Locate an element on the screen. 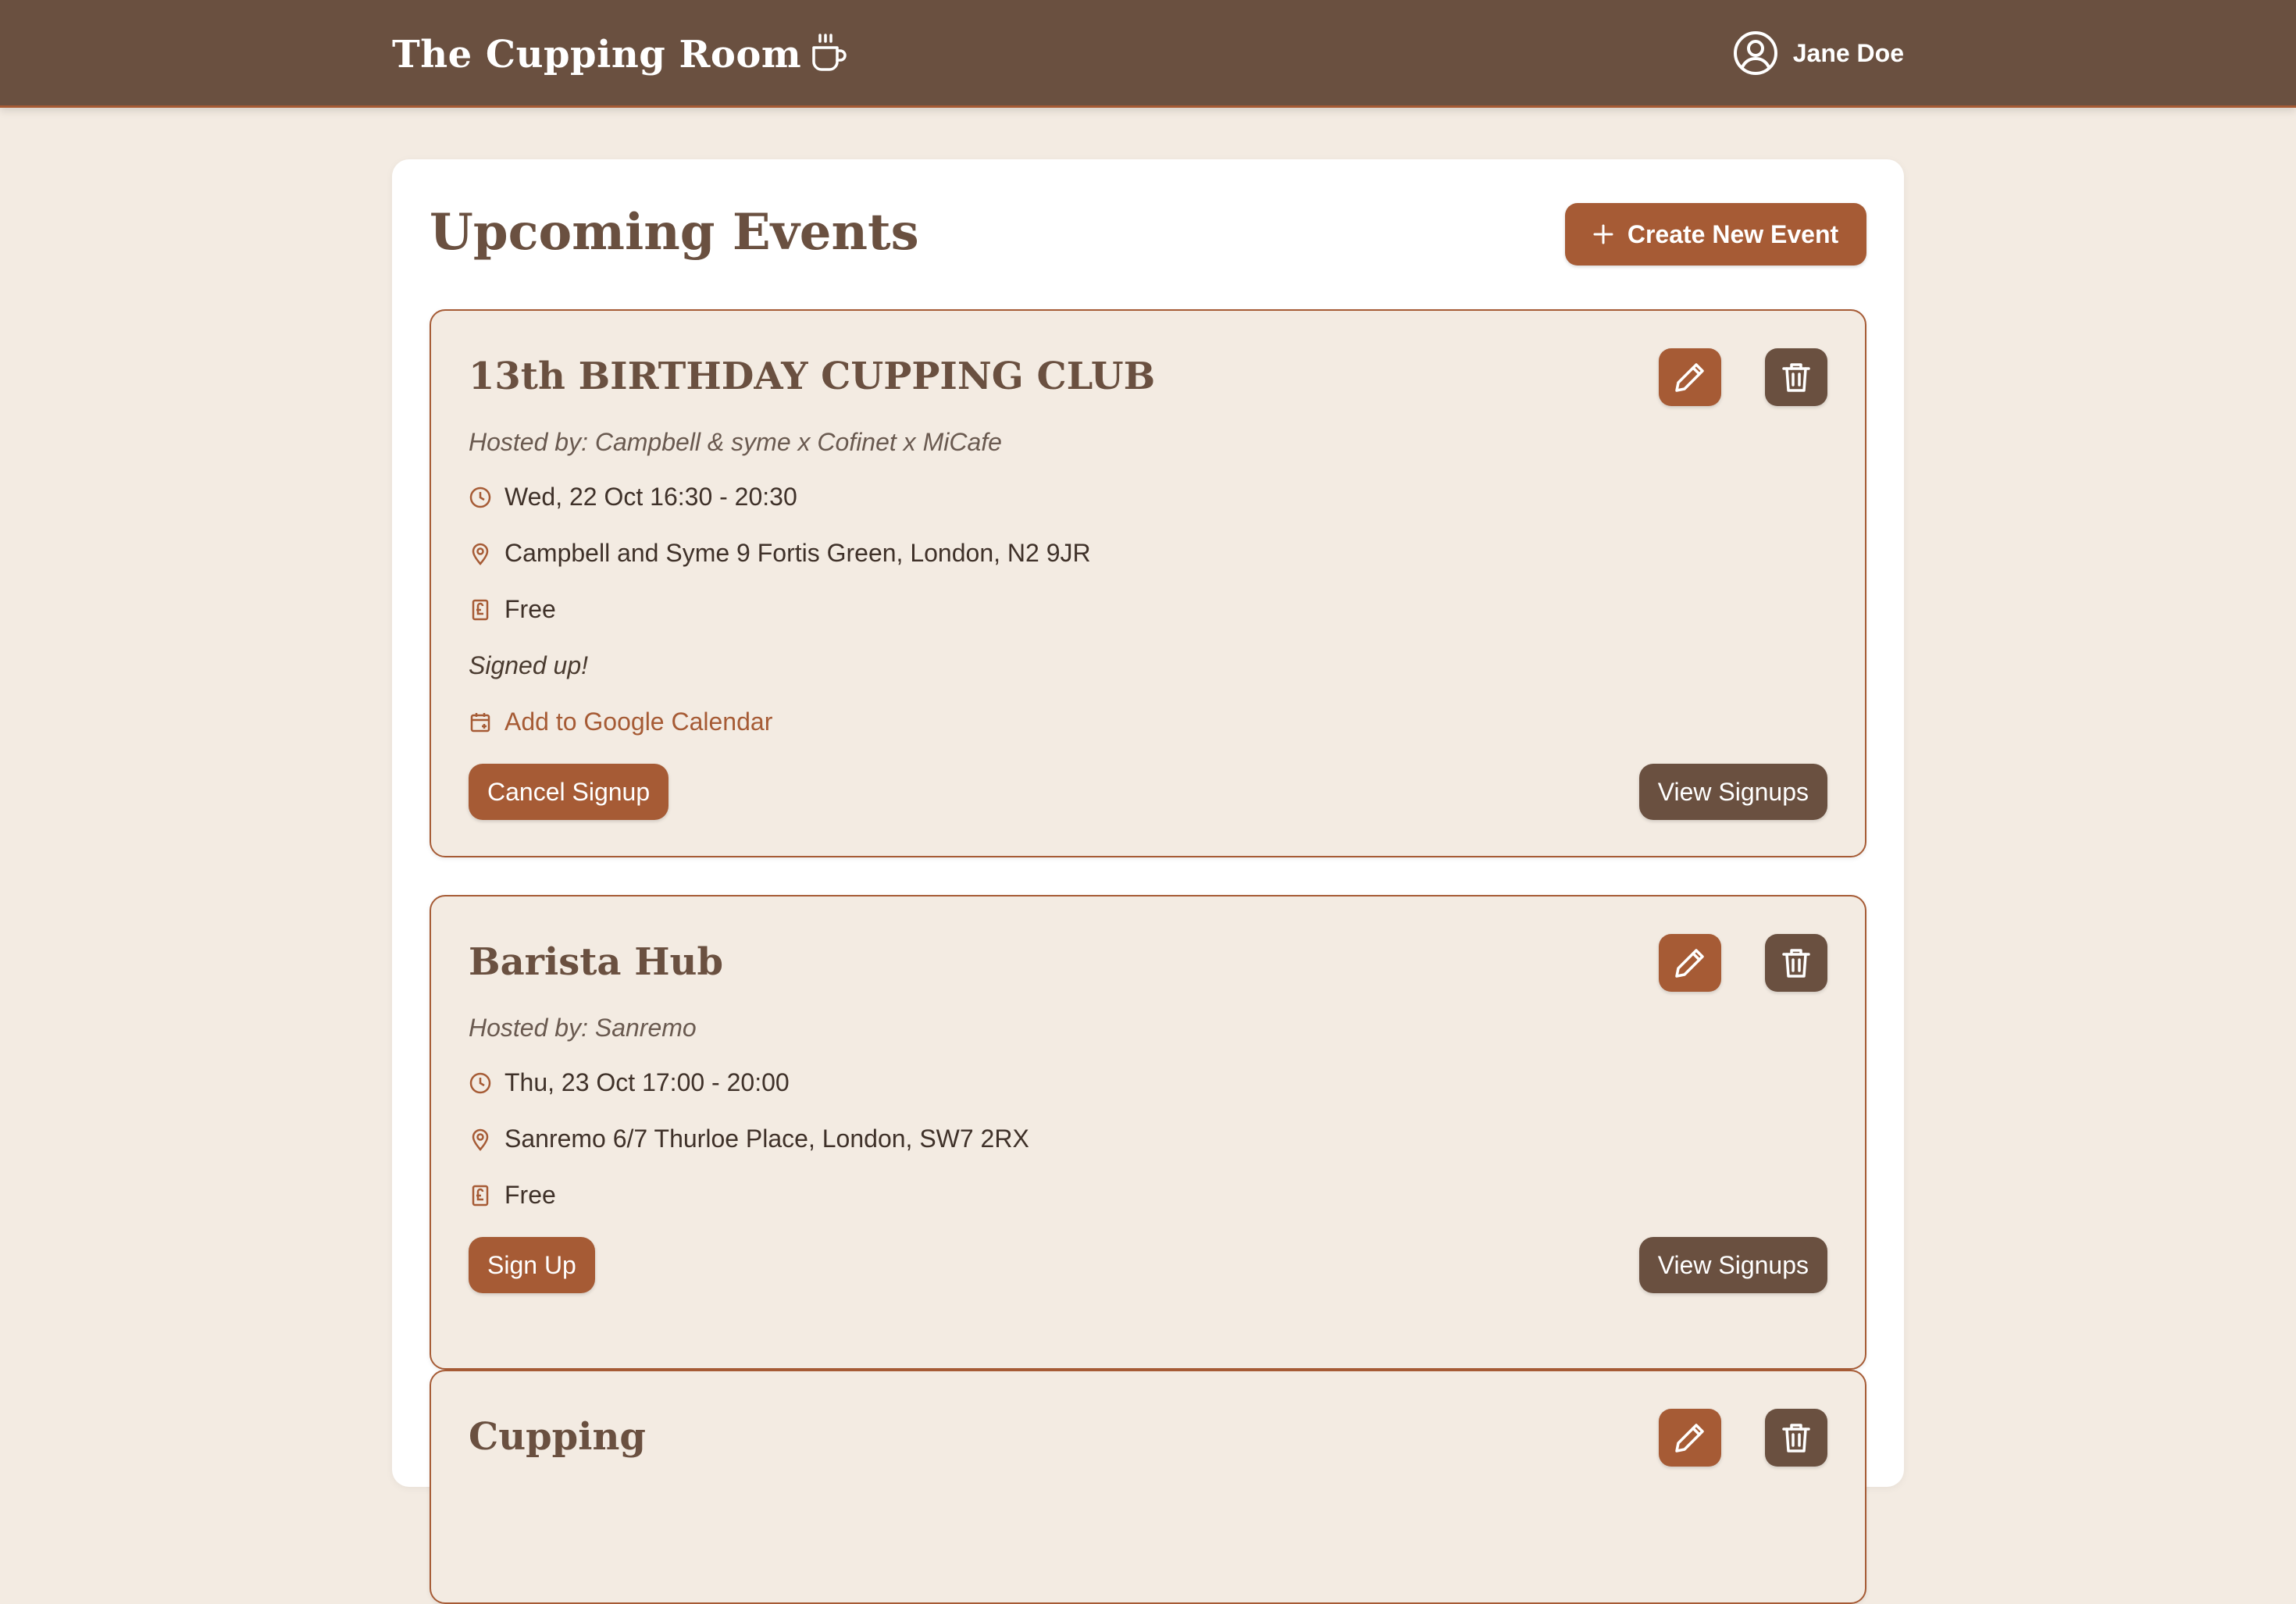  event-title: 13th BIRTHDAY CUPPING CLUB is located at coordinates (813, 376).